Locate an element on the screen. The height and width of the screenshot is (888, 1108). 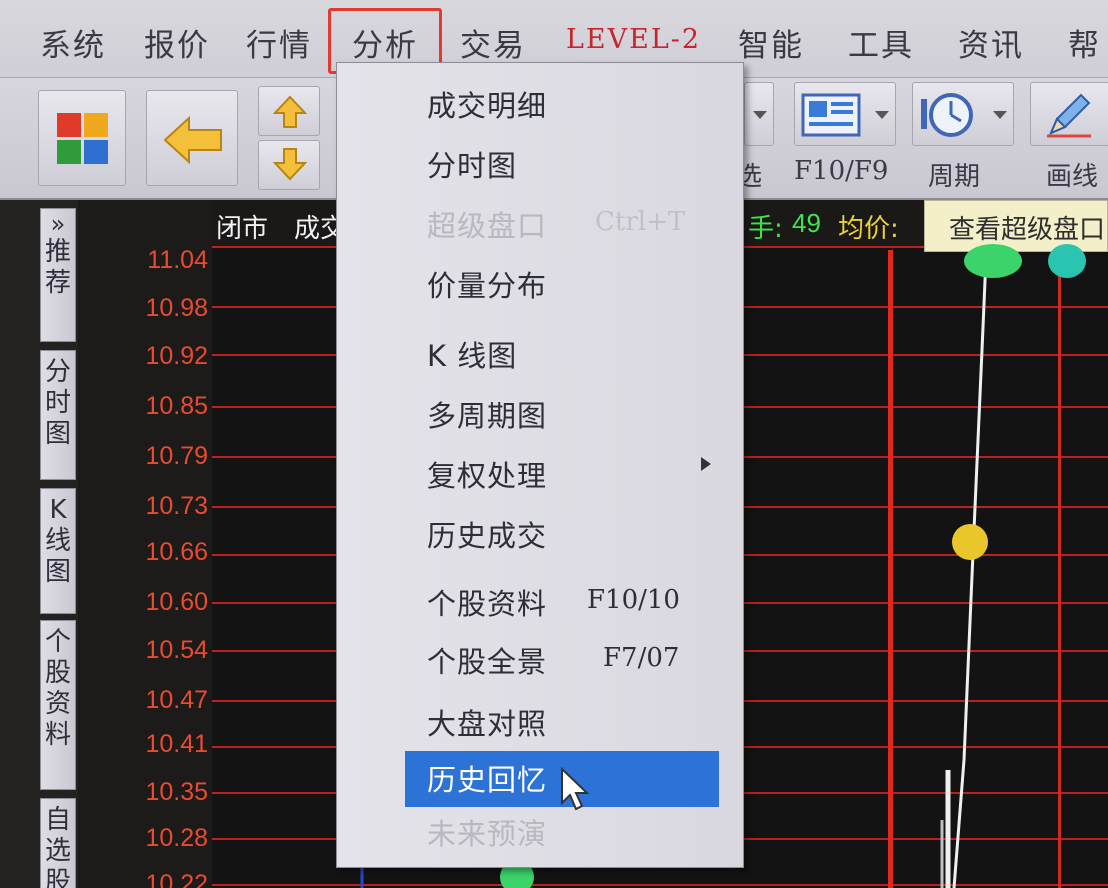
side-tab-kline: K线图 is located at coordinates (58, 551).